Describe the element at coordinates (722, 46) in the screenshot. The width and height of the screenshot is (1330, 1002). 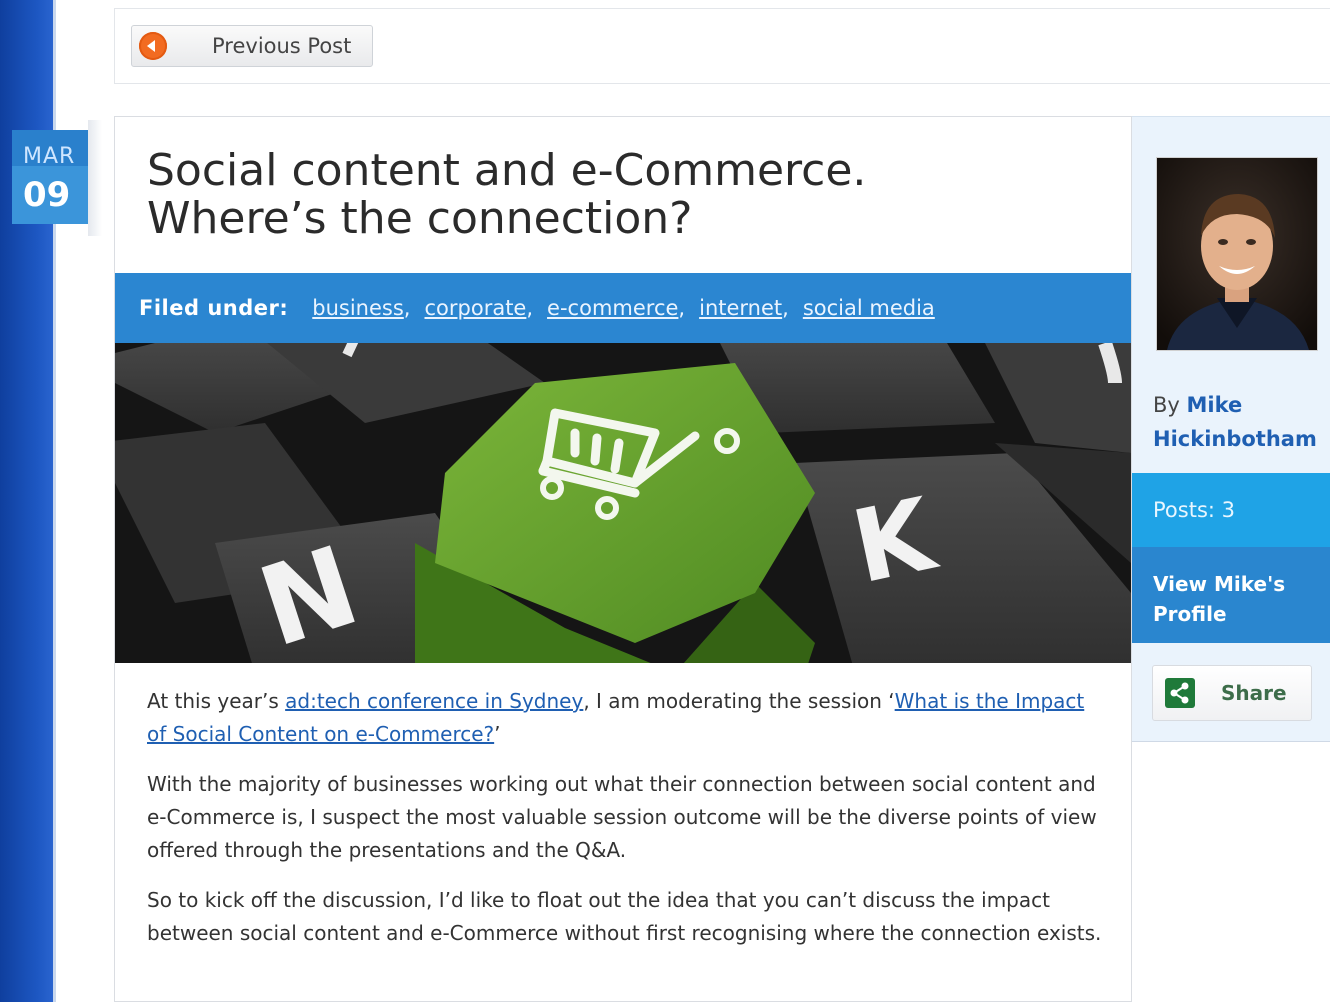
I see `post-navigation: Previous Post` at that location.